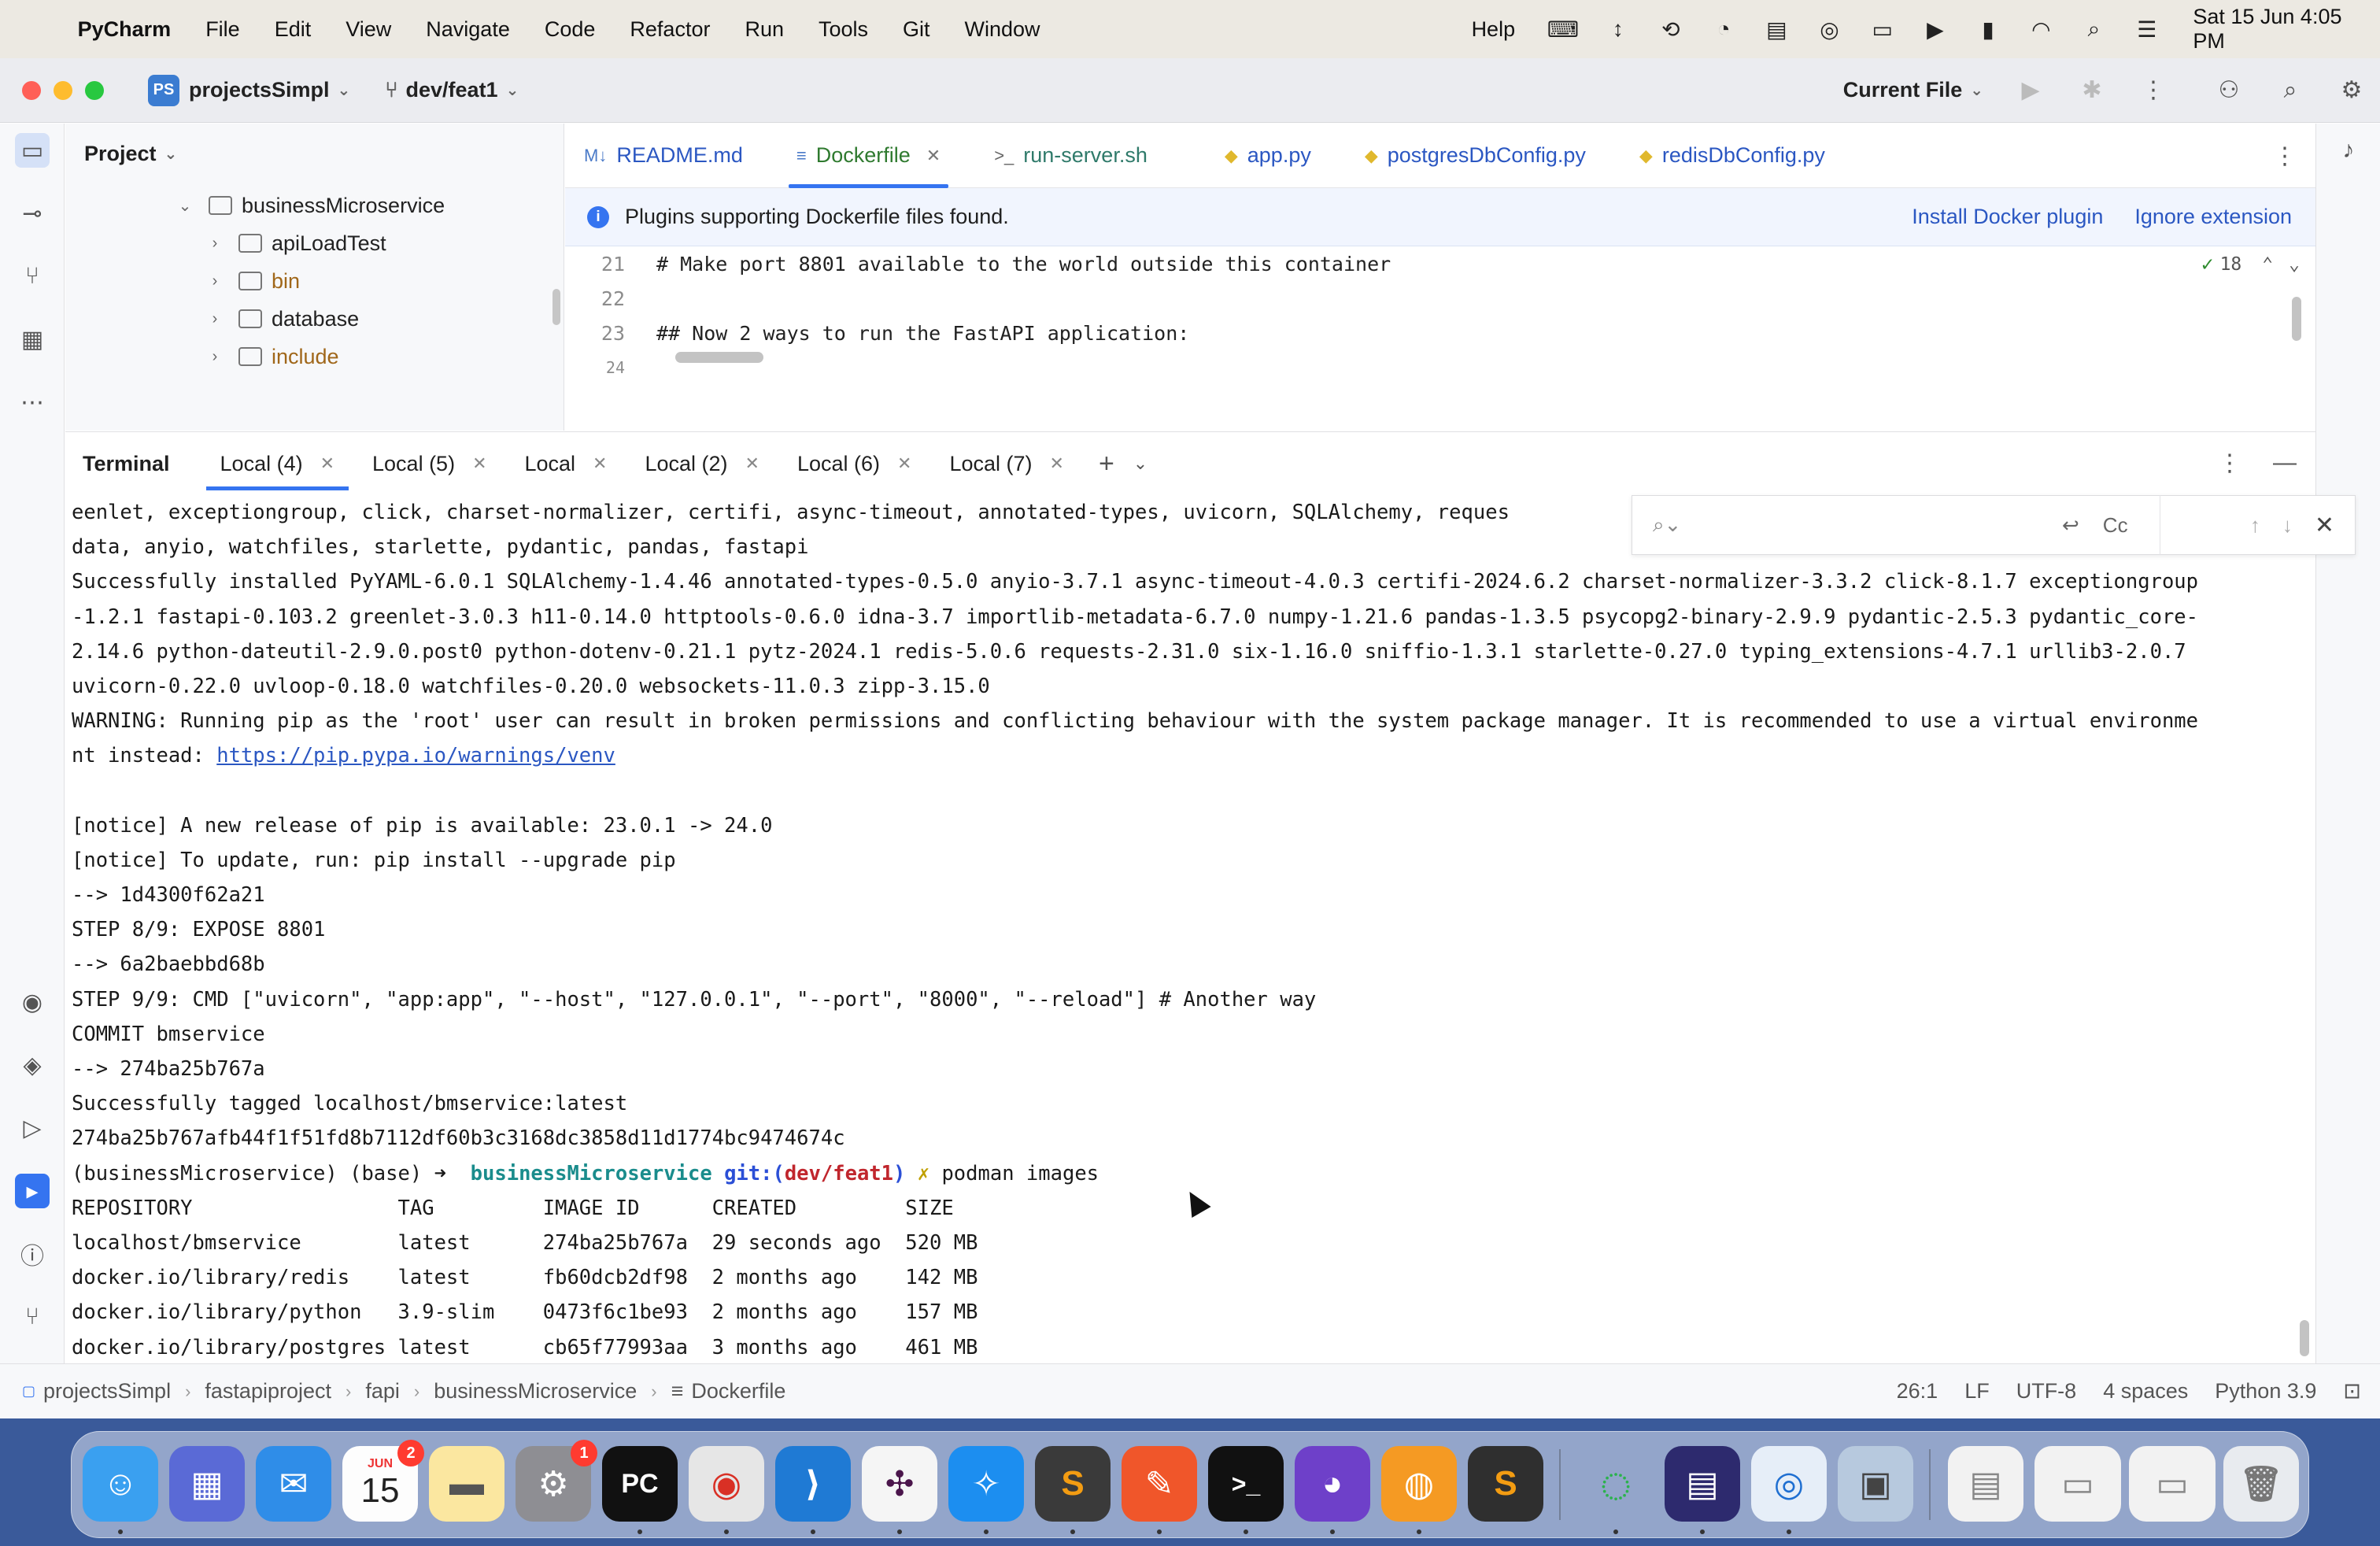 This screenshot has height=1546, width=2380. I want to click on breadcrumb-item: Dockerfile, so click(738, 1391).